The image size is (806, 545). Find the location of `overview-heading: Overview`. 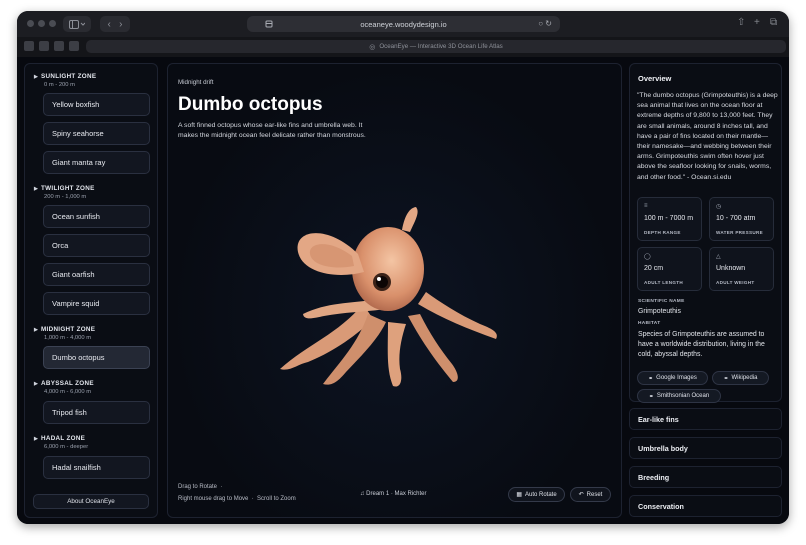

overview-heading: Overview is located at coordinates (655, 78).